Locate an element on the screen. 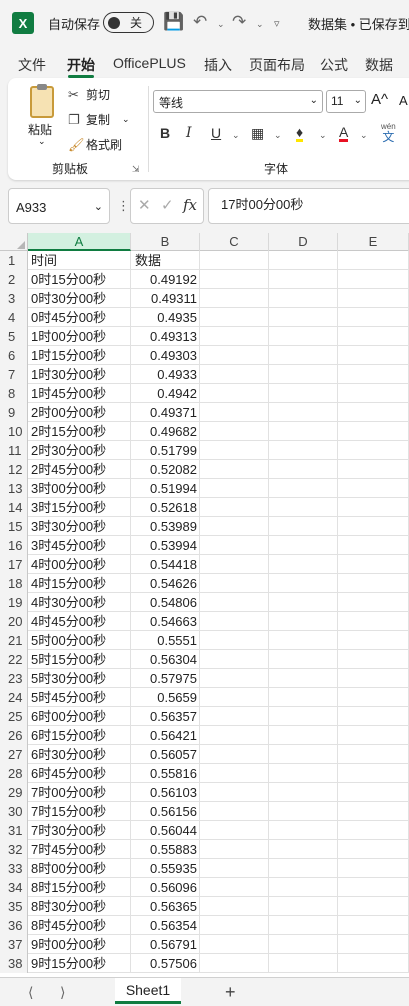 The height and width of the screenshot is (1006, 409). cell-a: 4时45分00秒 is located at coordinates (79, 621).